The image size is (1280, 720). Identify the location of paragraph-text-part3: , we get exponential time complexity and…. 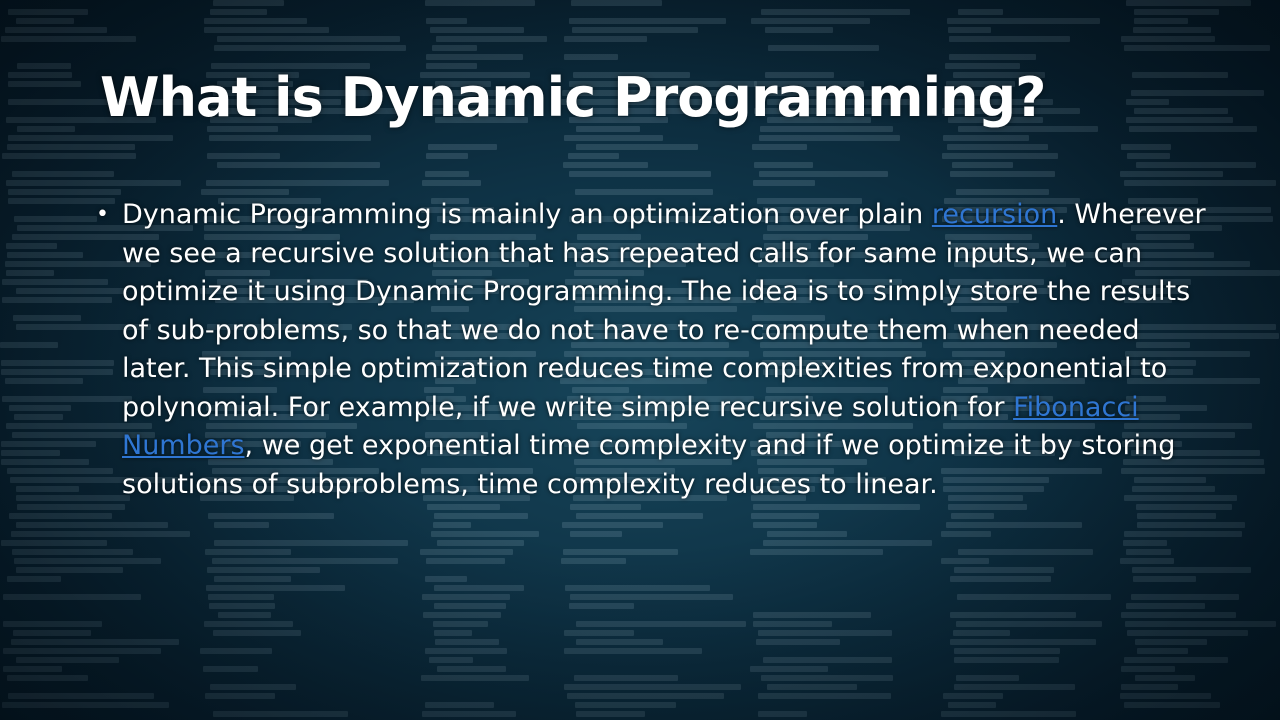
(649, 465).